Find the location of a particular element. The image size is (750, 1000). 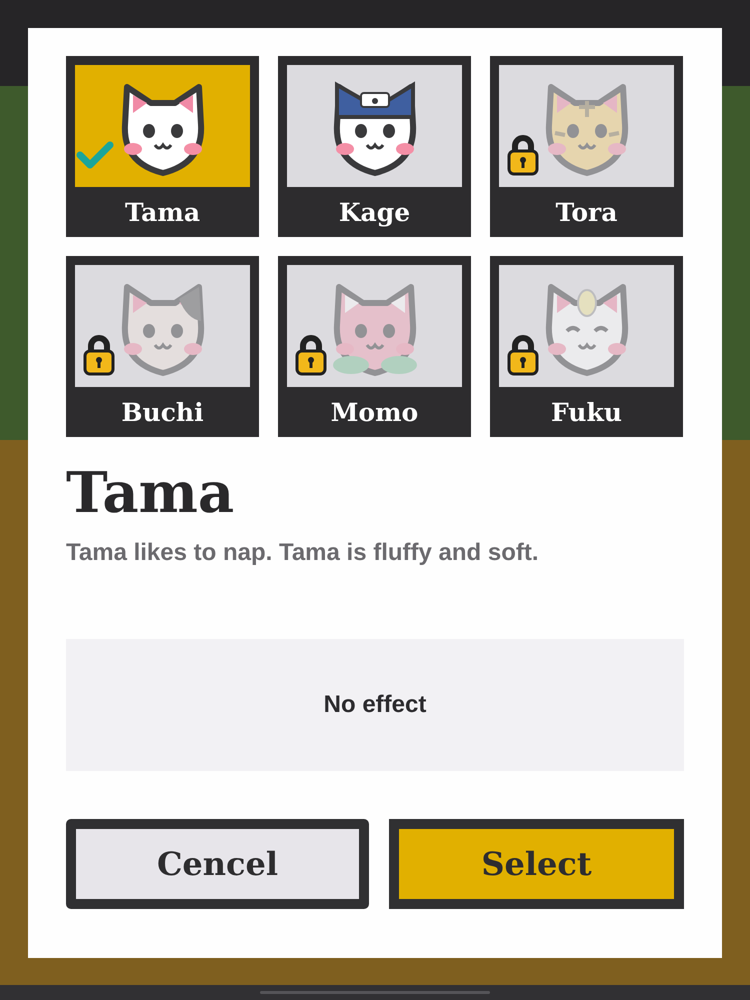

character-card: Tama is located at coordinates (162, 146).